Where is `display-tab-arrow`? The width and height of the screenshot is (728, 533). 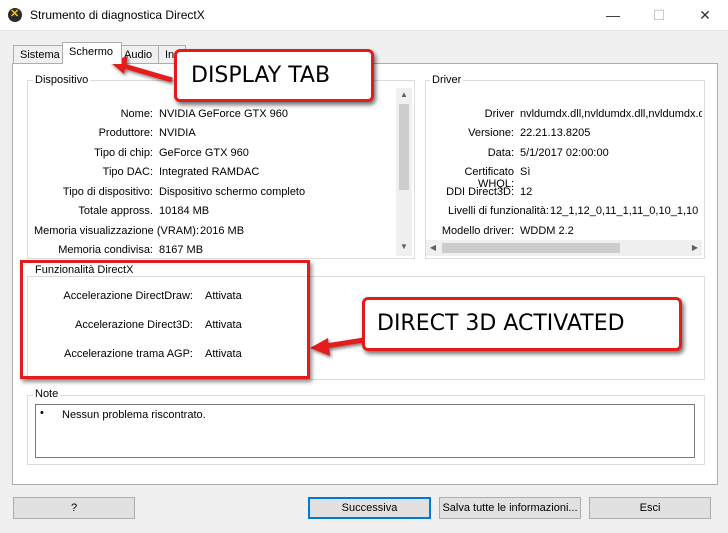 display-tab-arrow is located at coordinates (148, 73).